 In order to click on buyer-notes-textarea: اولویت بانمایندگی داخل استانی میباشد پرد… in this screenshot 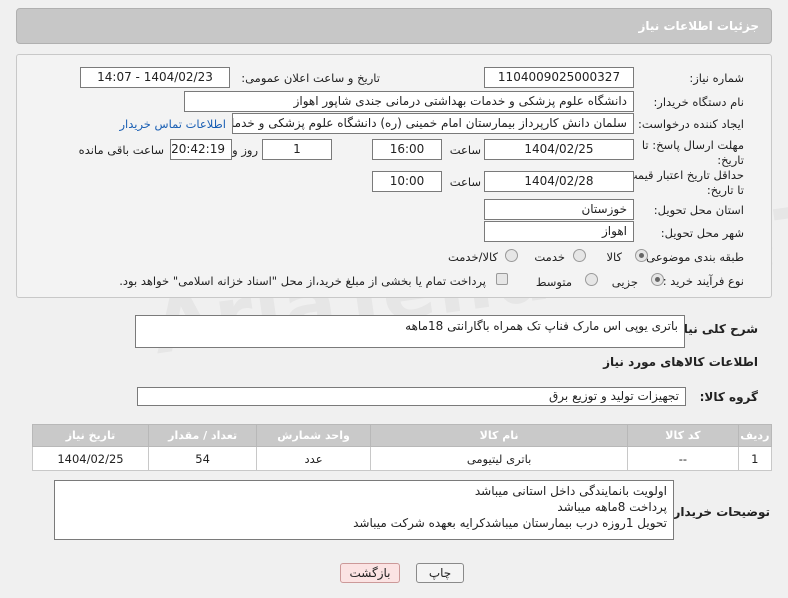, I will do `click(364, 510)`.